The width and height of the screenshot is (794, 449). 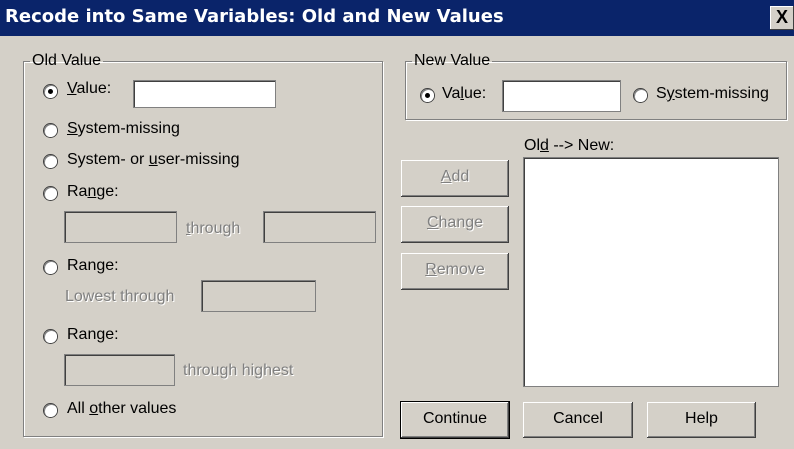 What do you see at coordinates (452, 60) in the screenshot?
I see `new-value-legend: New Value` at bounding box center [452, 60].